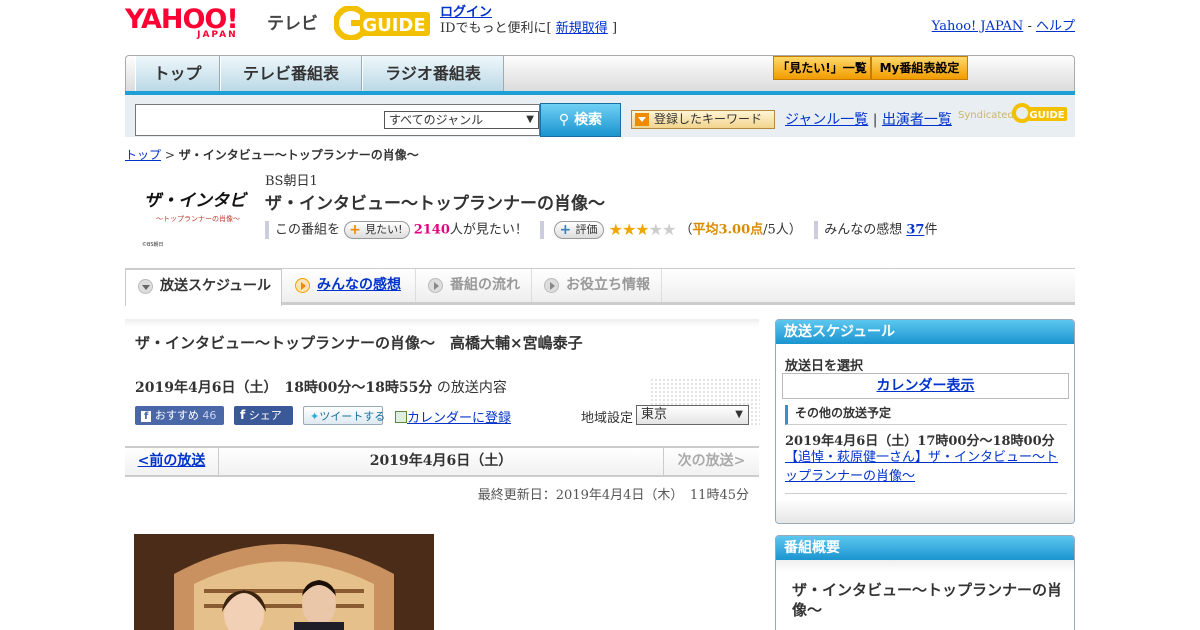 Image resolution: width=1200 pixels, height=630 pixels. I want to click on prev-broadcast-link: <前の放送, so click(172, 461).